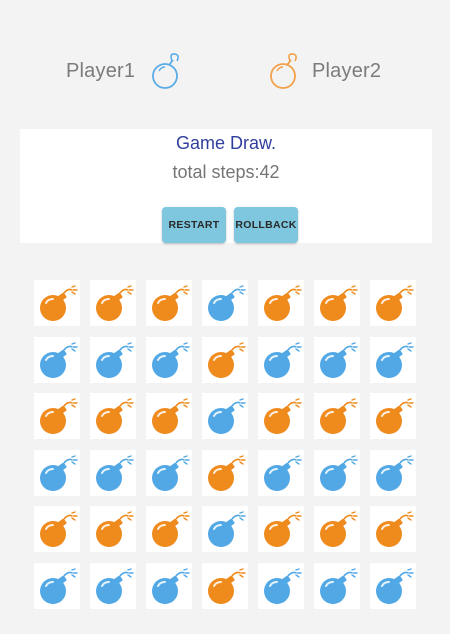 The height and width of the screenshot is (634, 450). What do you see at coordinates (266, 225) in the screenshot?
I see `rollback-button: ROLLBACK` at bounding box center [266, 225].